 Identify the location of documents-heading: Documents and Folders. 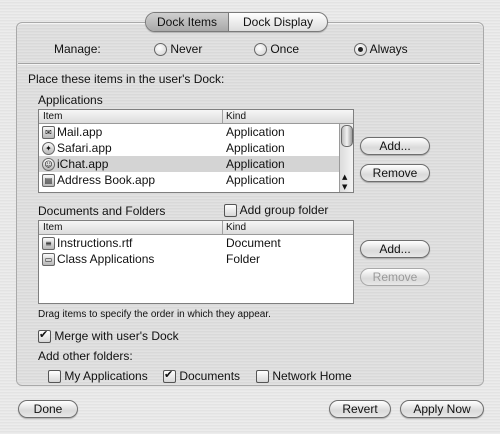
(102, 211).